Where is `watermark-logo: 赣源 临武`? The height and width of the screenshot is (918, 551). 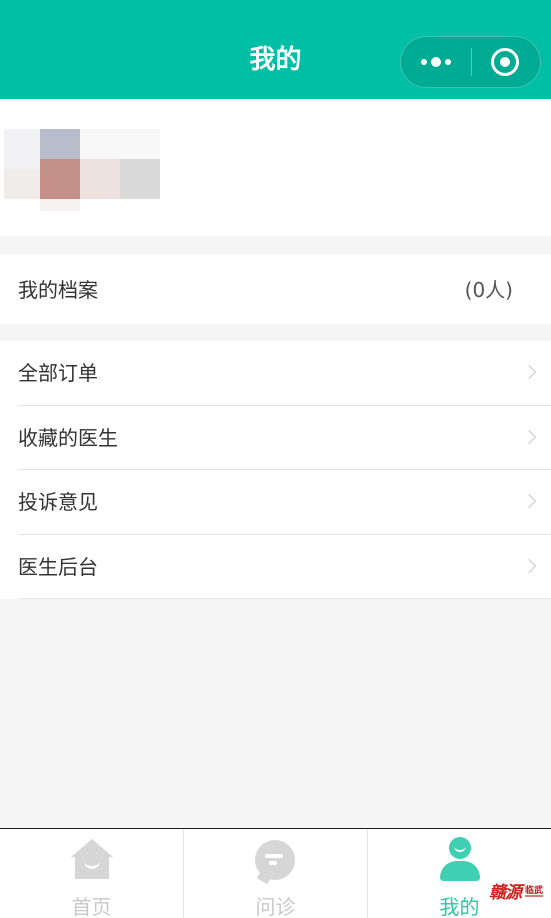
watermark-logo: 赣源 临武 is located at coordinates (518, 891).